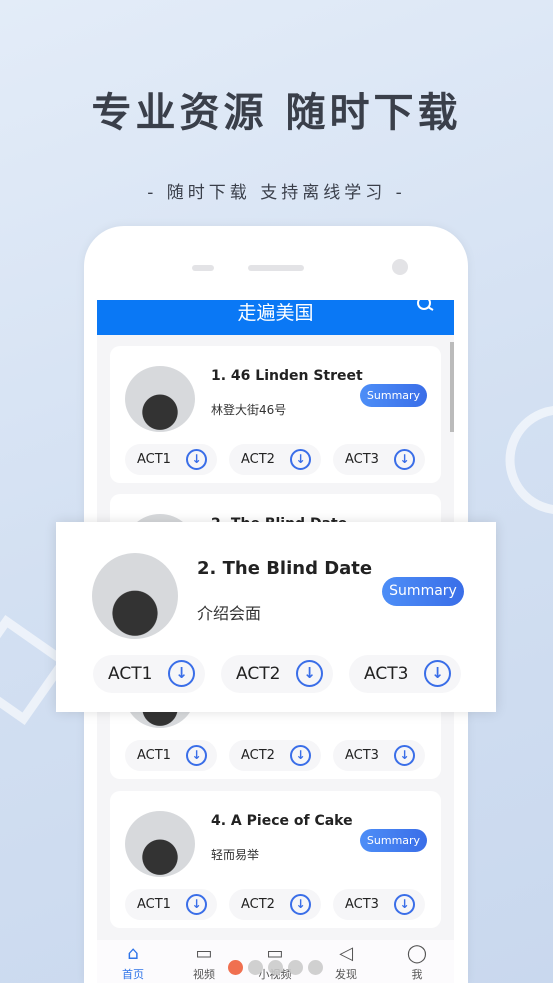 The height and width of the screenshot is (983, 553). What do you see at coordinates (452, 387) in the screenshot?
I see `scrollbar` at bounding box center [452, 387].